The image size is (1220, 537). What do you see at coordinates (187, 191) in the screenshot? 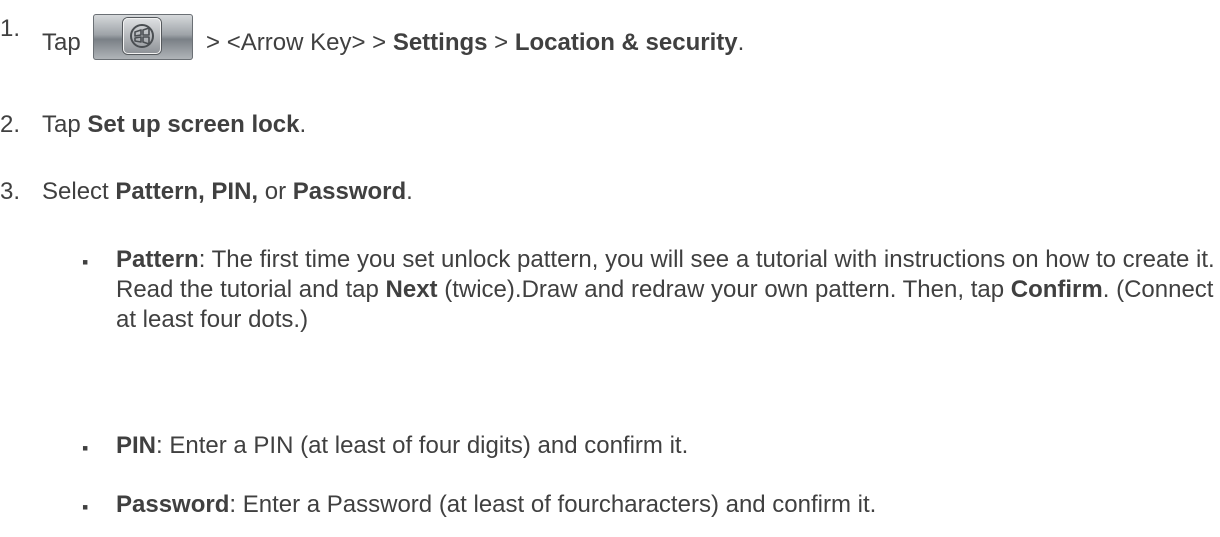
I see `pattern-pin-label: Pattern, PIN,` at bounding box center [187, 191].